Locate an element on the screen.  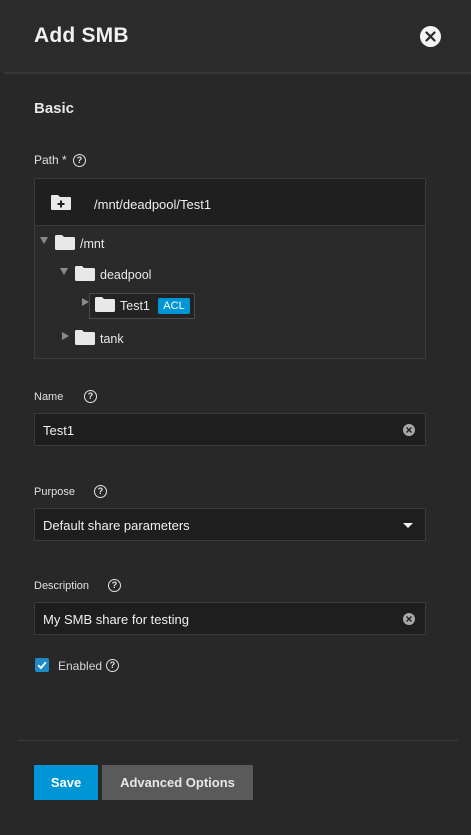
description-label: Description is located at coordinates (62, 586).